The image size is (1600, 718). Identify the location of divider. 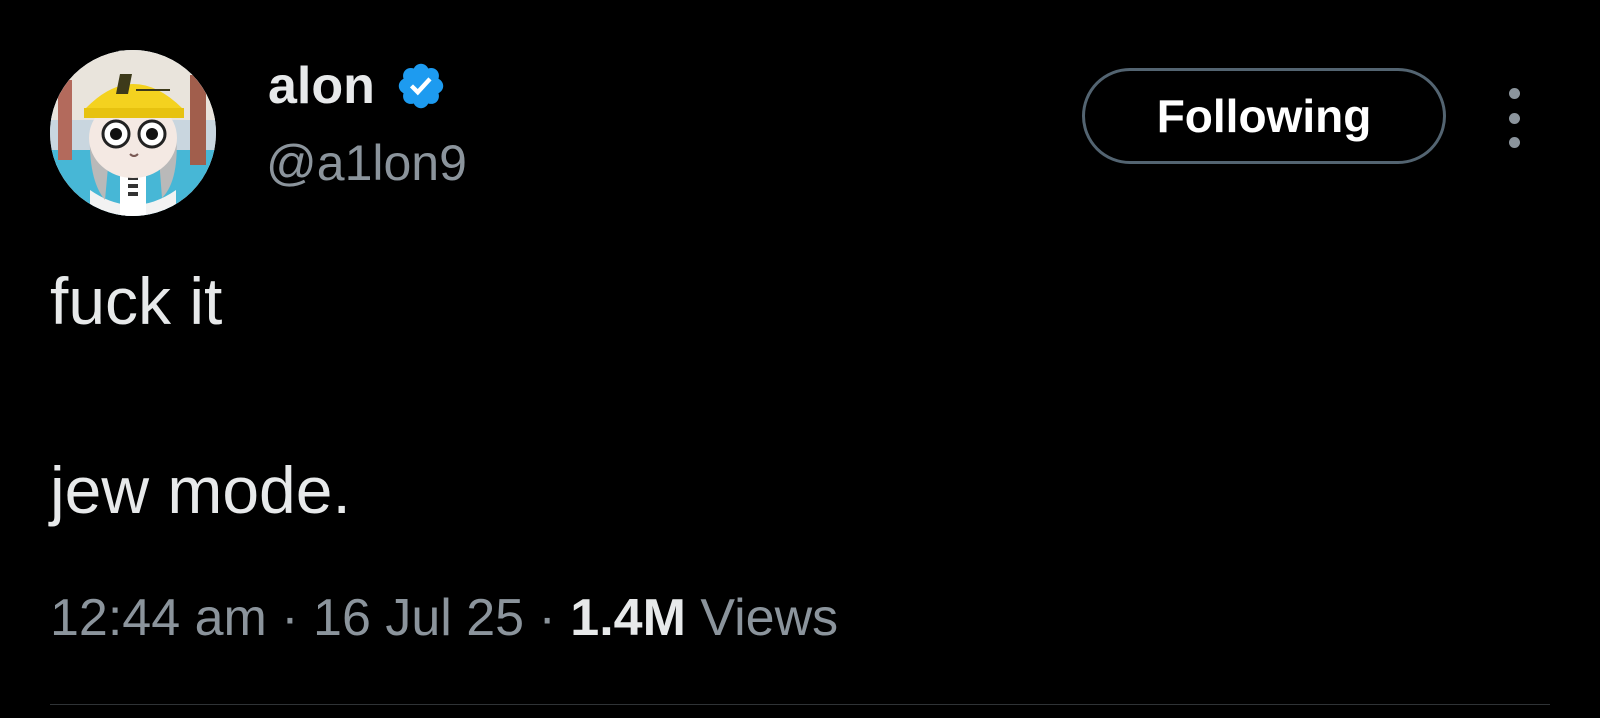
(800, 704).